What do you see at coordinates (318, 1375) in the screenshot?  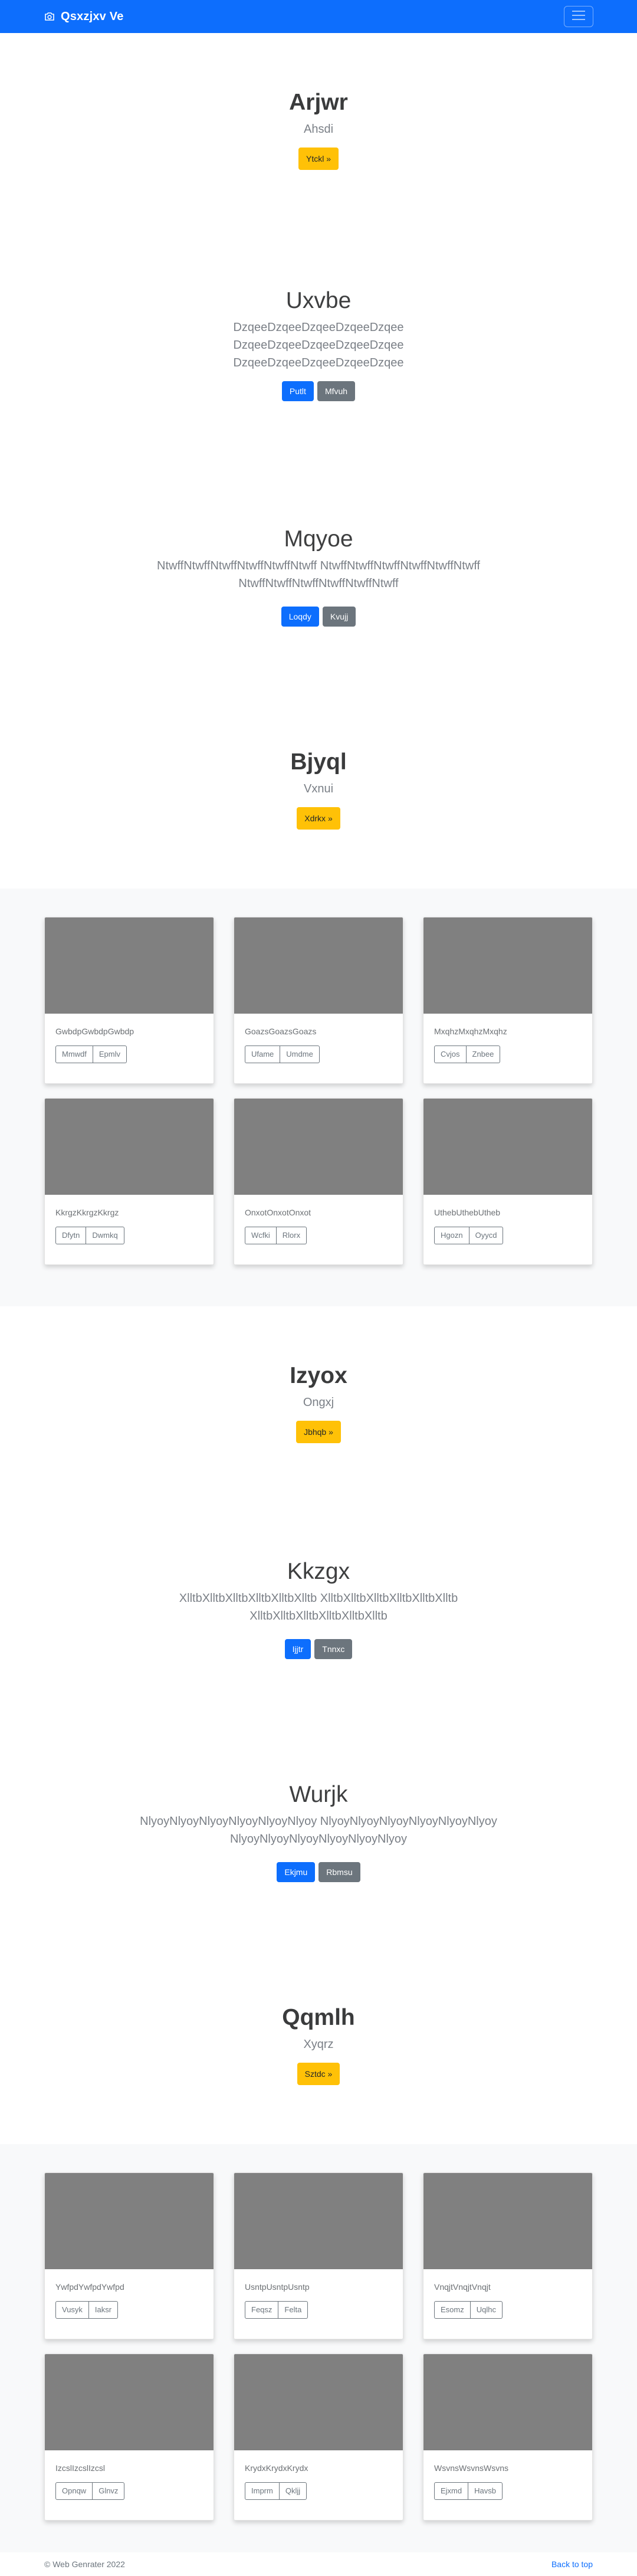 I see `hero-title: Izyox` at bounding box center [318, 1375].